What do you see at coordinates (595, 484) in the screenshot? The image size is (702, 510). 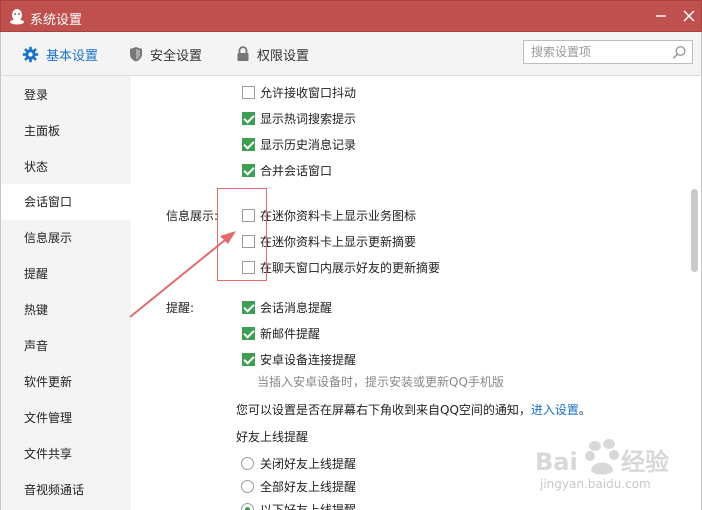 I see `watermark-url: jingyan.baidu.com` at bounding box center [595, 484].